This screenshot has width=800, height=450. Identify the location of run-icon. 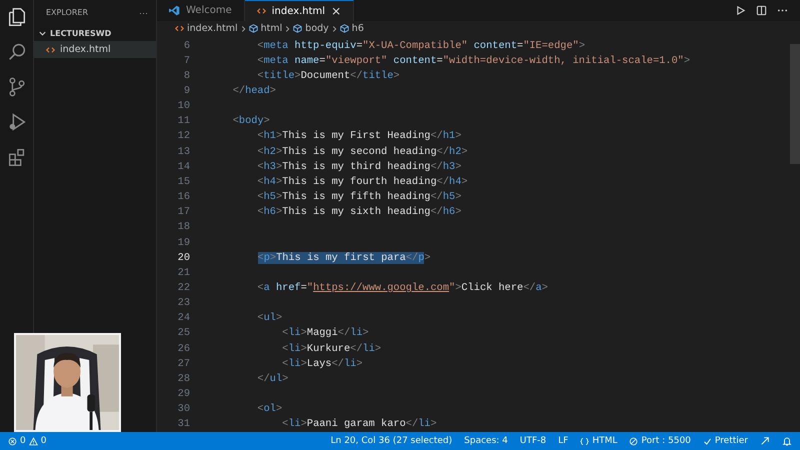
(740, 10).